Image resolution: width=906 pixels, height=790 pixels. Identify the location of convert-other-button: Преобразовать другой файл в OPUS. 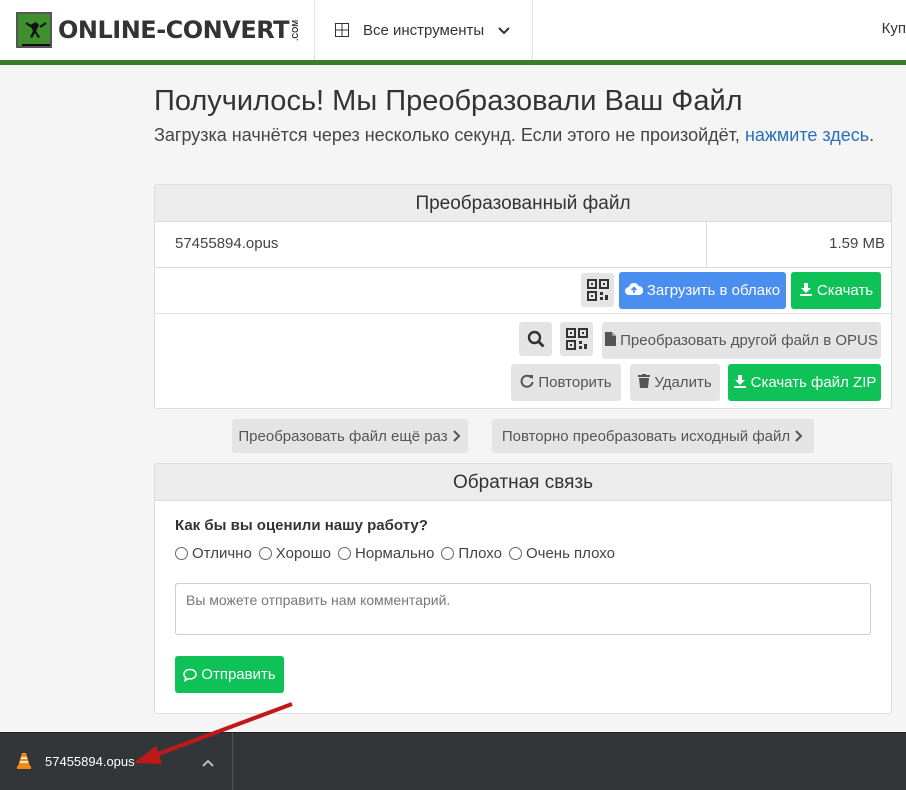
(741, 340).